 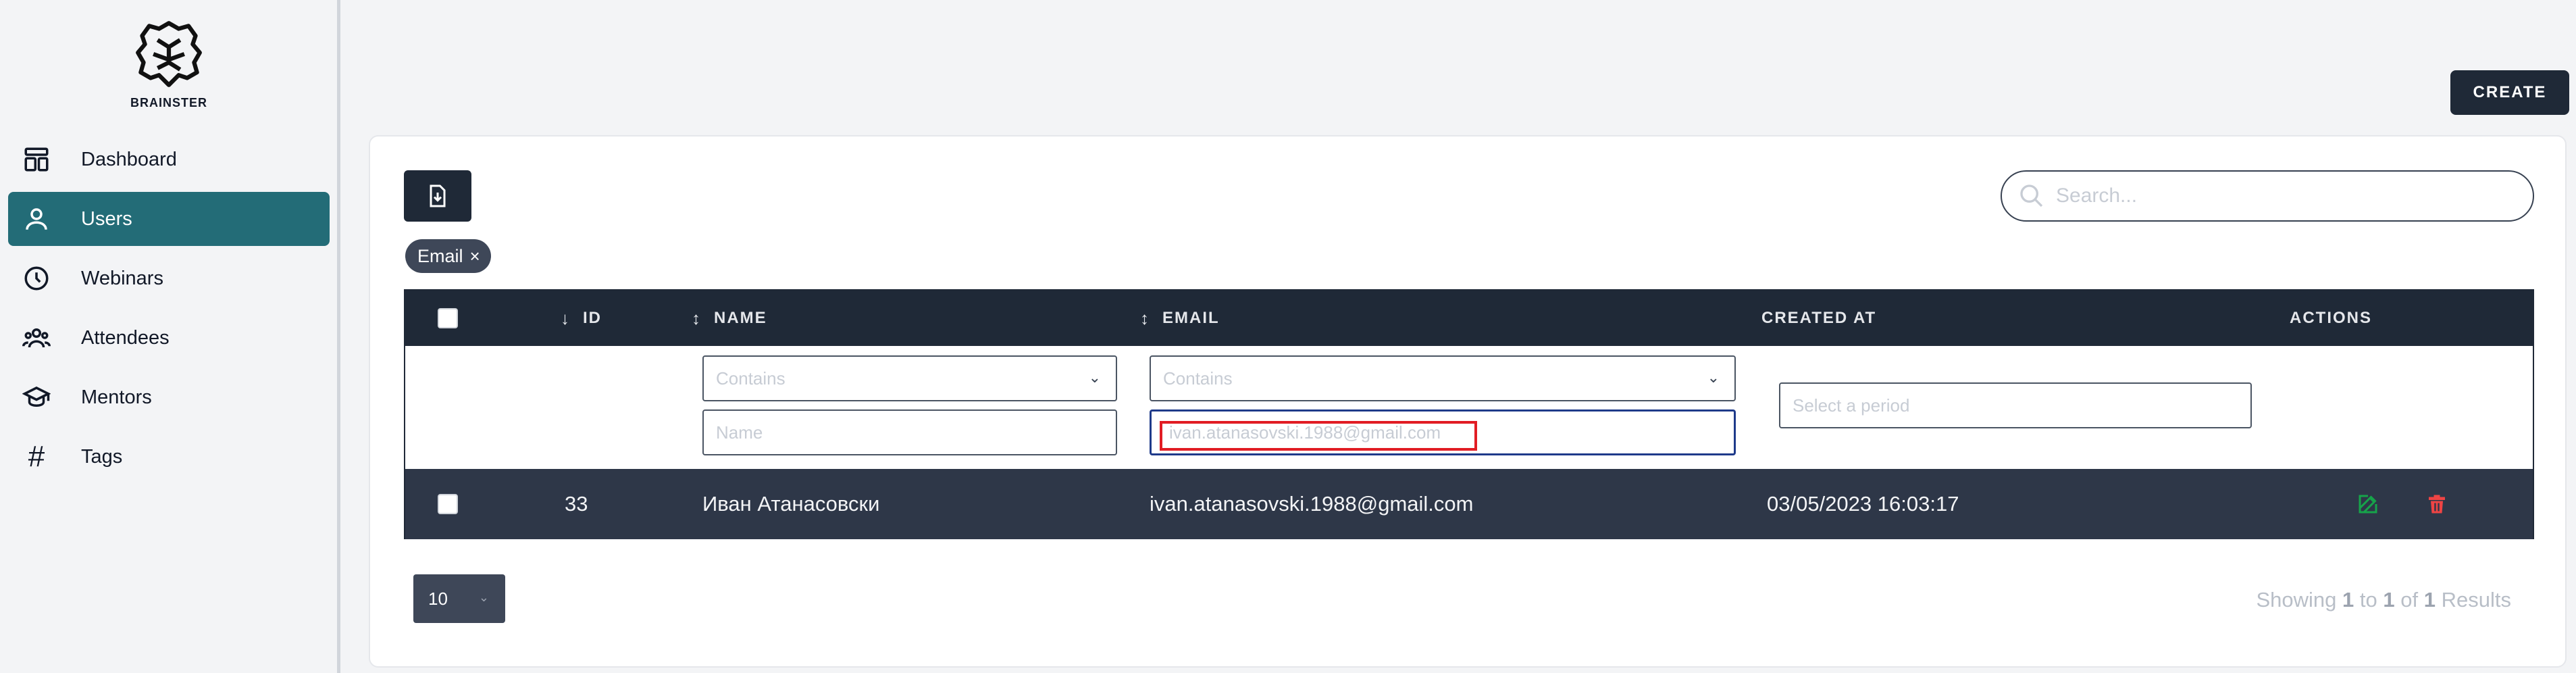 I want to click on sidebar-item-label: Dashboard, so click(x=129, y=159).